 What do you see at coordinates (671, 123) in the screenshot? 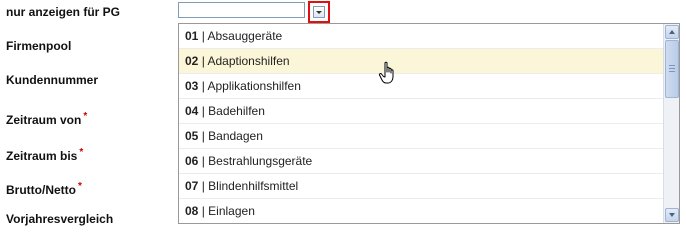
I see `dropdown-scrollbar` at bounding box center [671, 123].